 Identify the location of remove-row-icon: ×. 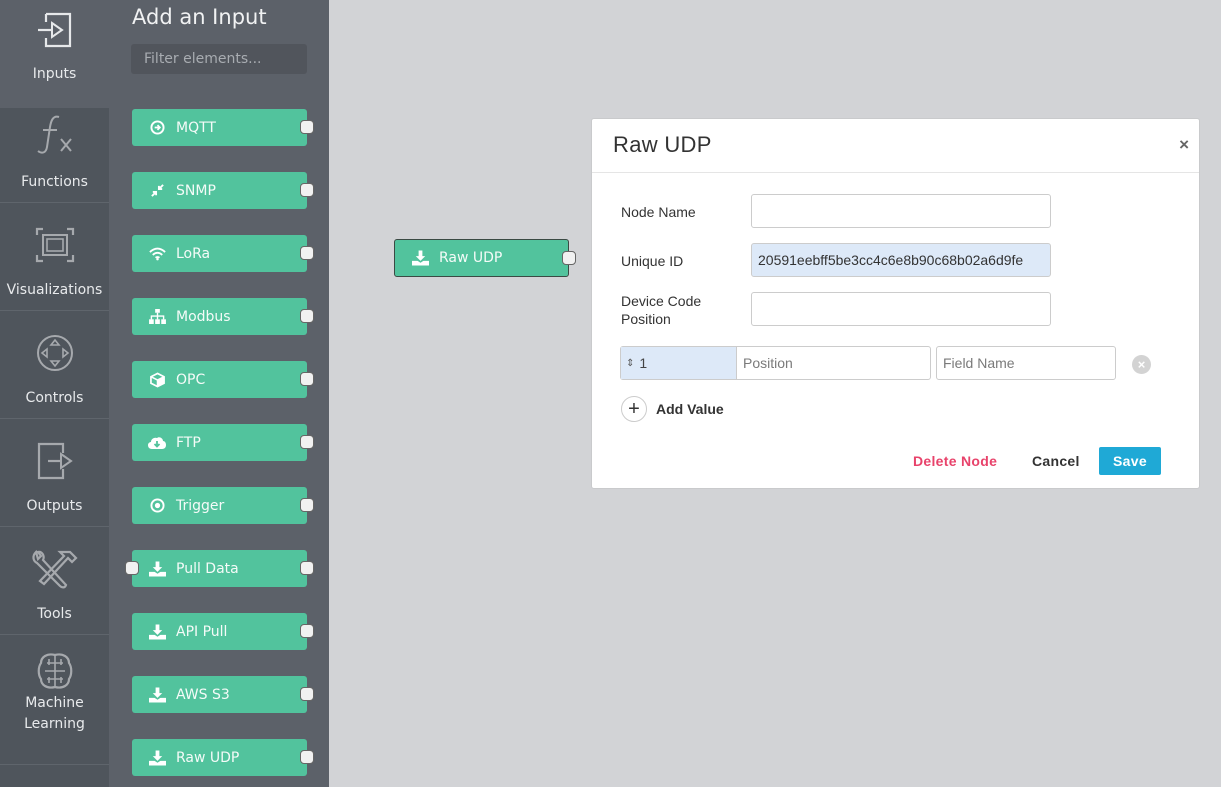
(1141, 364).